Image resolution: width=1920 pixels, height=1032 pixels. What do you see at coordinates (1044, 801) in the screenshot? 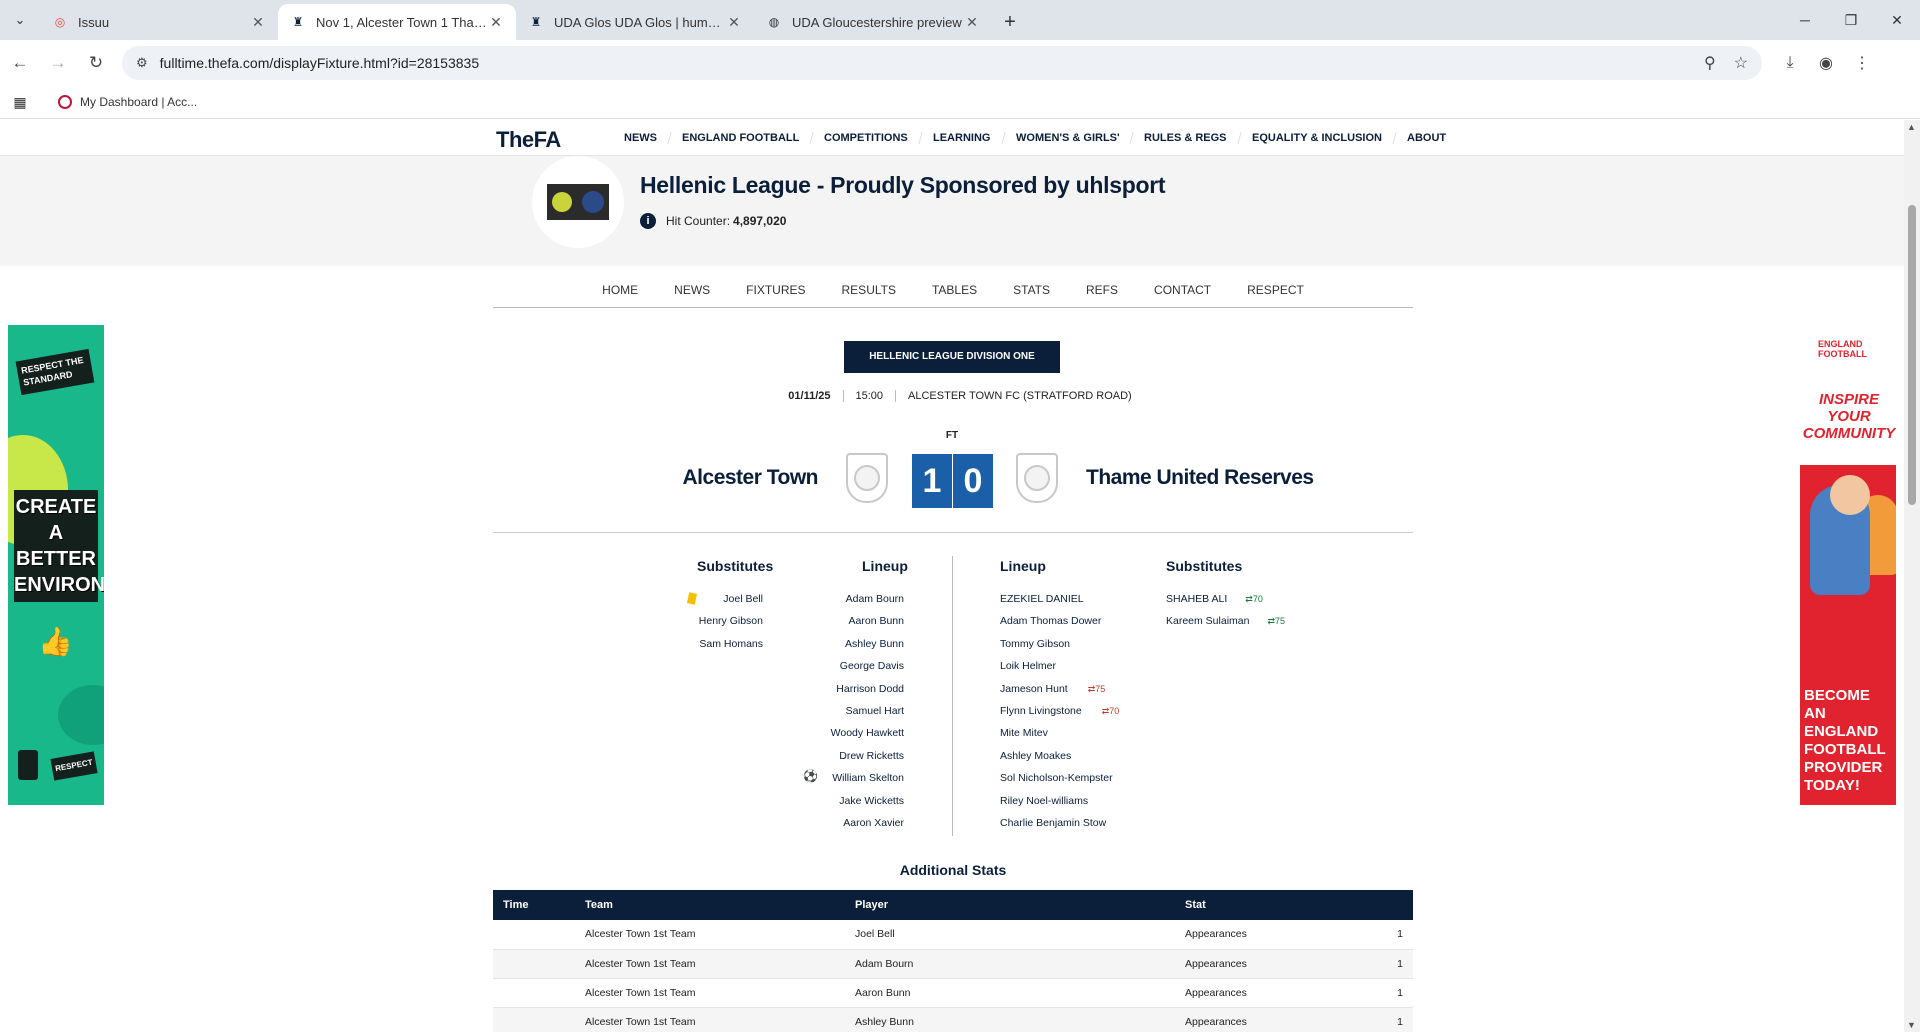
I see `player-name: Riley Noel-williams` at bounding box center [1044, 801].